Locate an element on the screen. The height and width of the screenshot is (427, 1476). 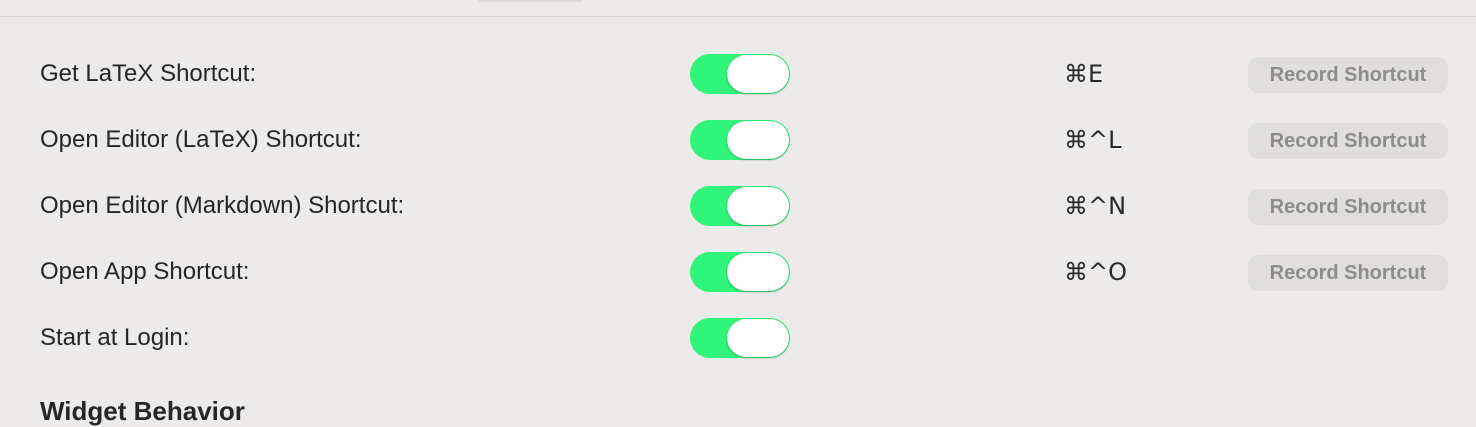
section-title-widget-behavior: Widget Behavior is located at coordinates (142, 411).